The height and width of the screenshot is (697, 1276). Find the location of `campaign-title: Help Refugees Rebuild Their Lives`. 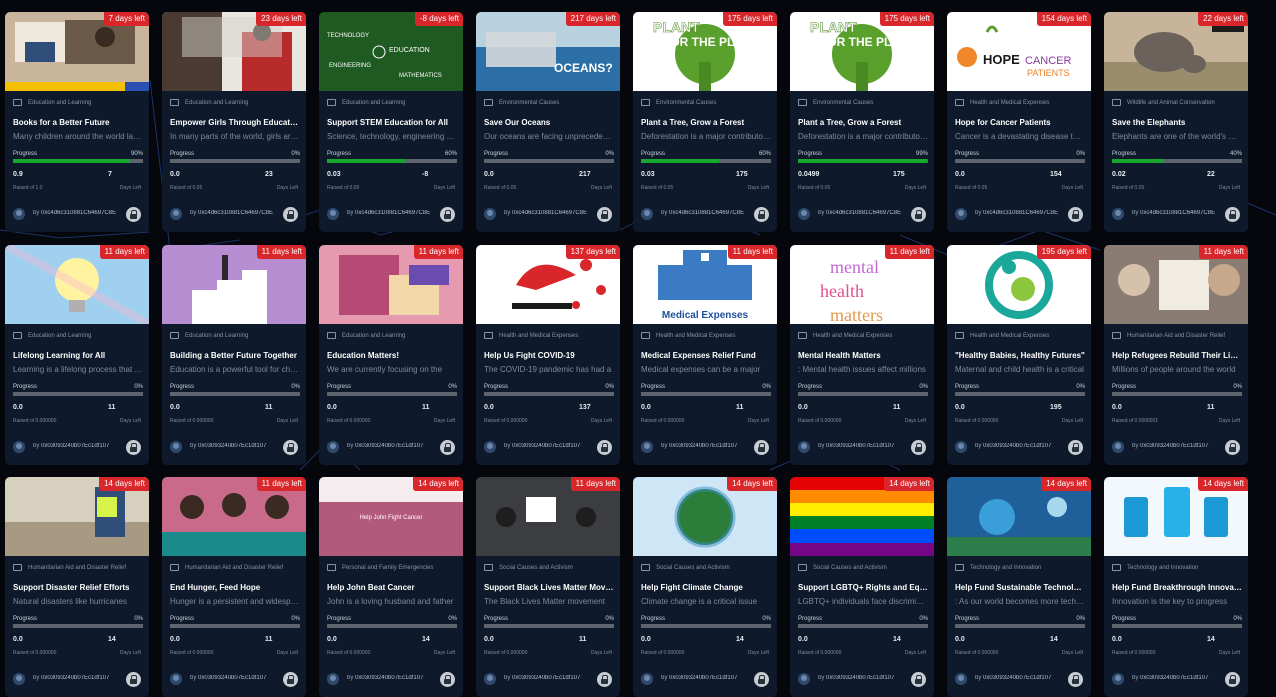

campaign-title: Help Refugees Rebuild Their Lives is located at coordinates (1177, 355).